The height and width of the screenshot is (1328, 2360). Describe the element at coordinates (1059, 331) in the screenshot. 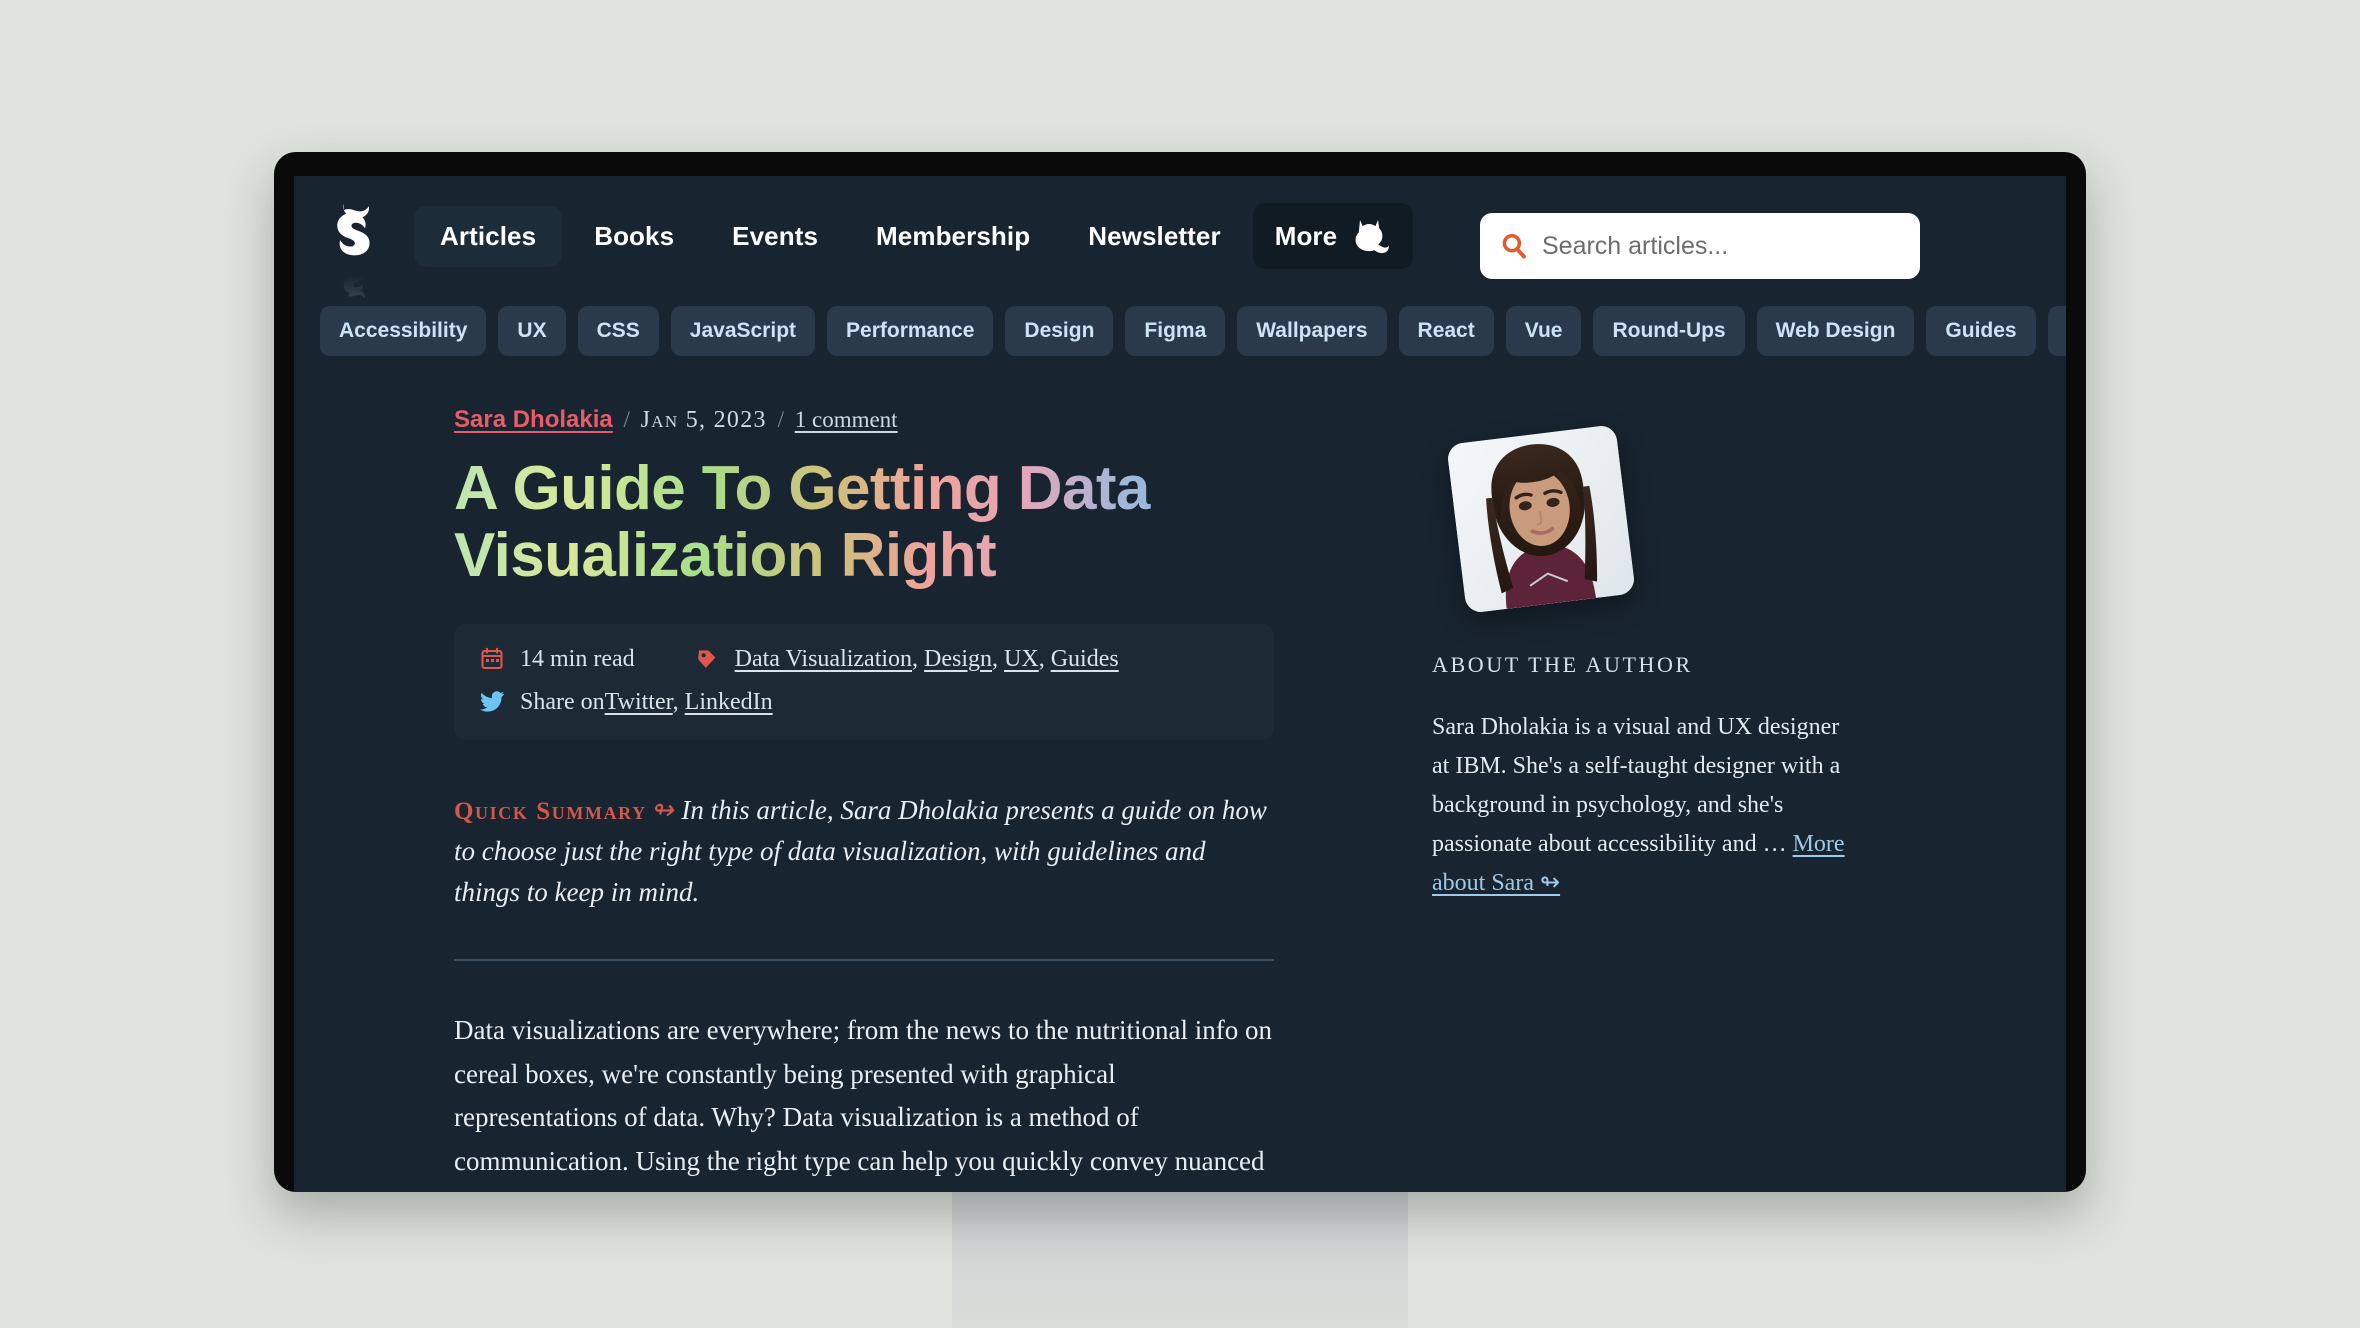

I see `category-pill-design: Design` at that location.